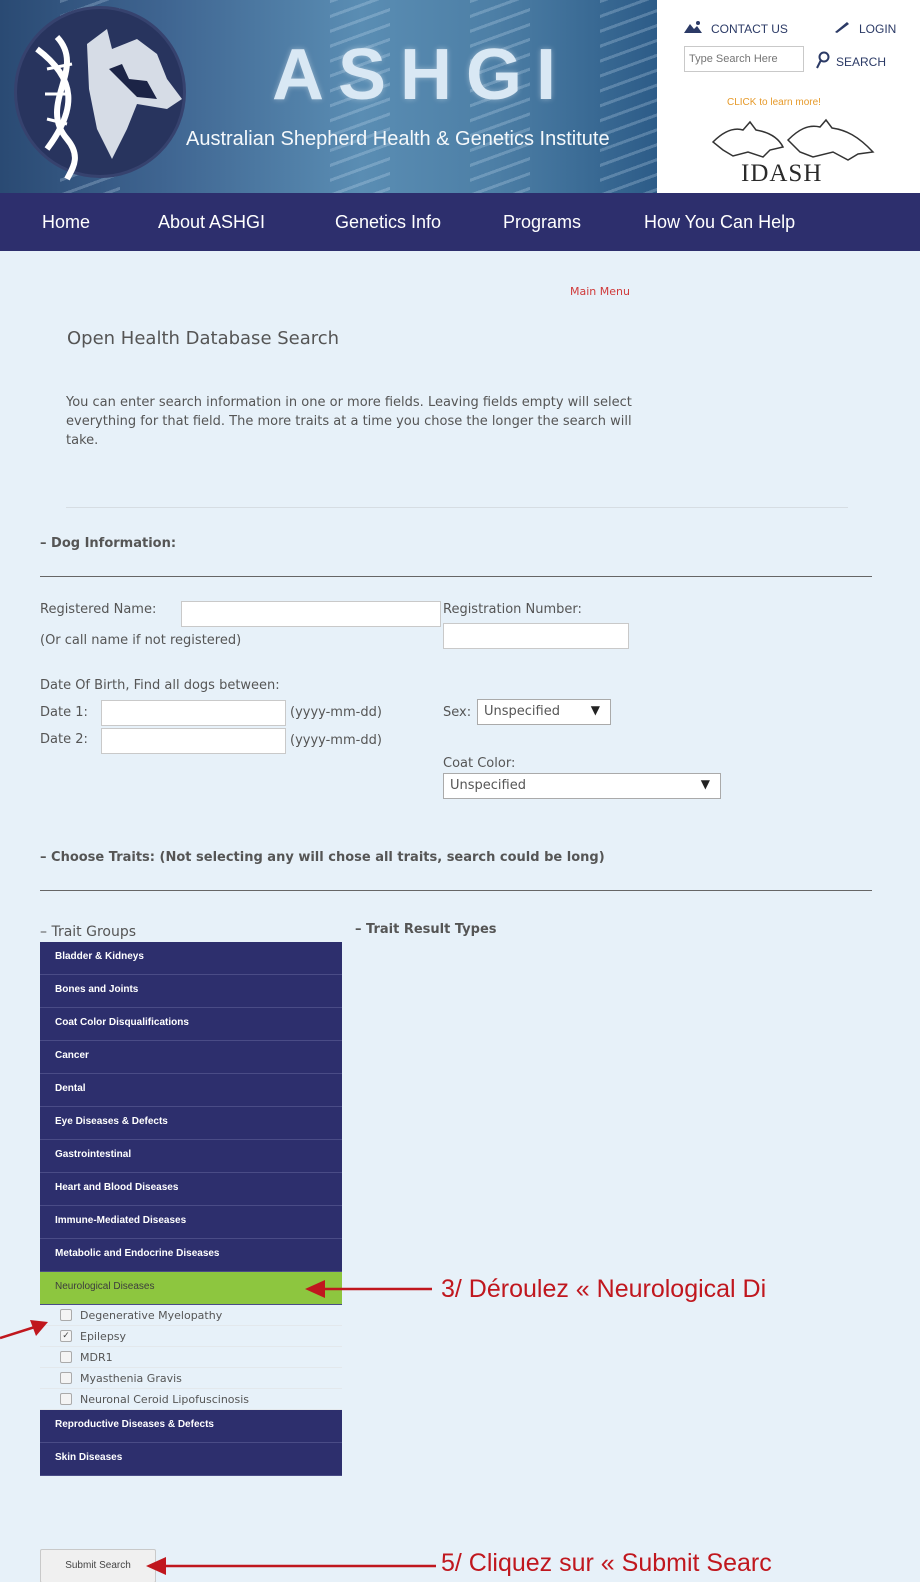  What do you see at coordinates (191, 1090) in the screenshot?
I see `trait-group-item: Dental` at bounding box center [191, 1090].